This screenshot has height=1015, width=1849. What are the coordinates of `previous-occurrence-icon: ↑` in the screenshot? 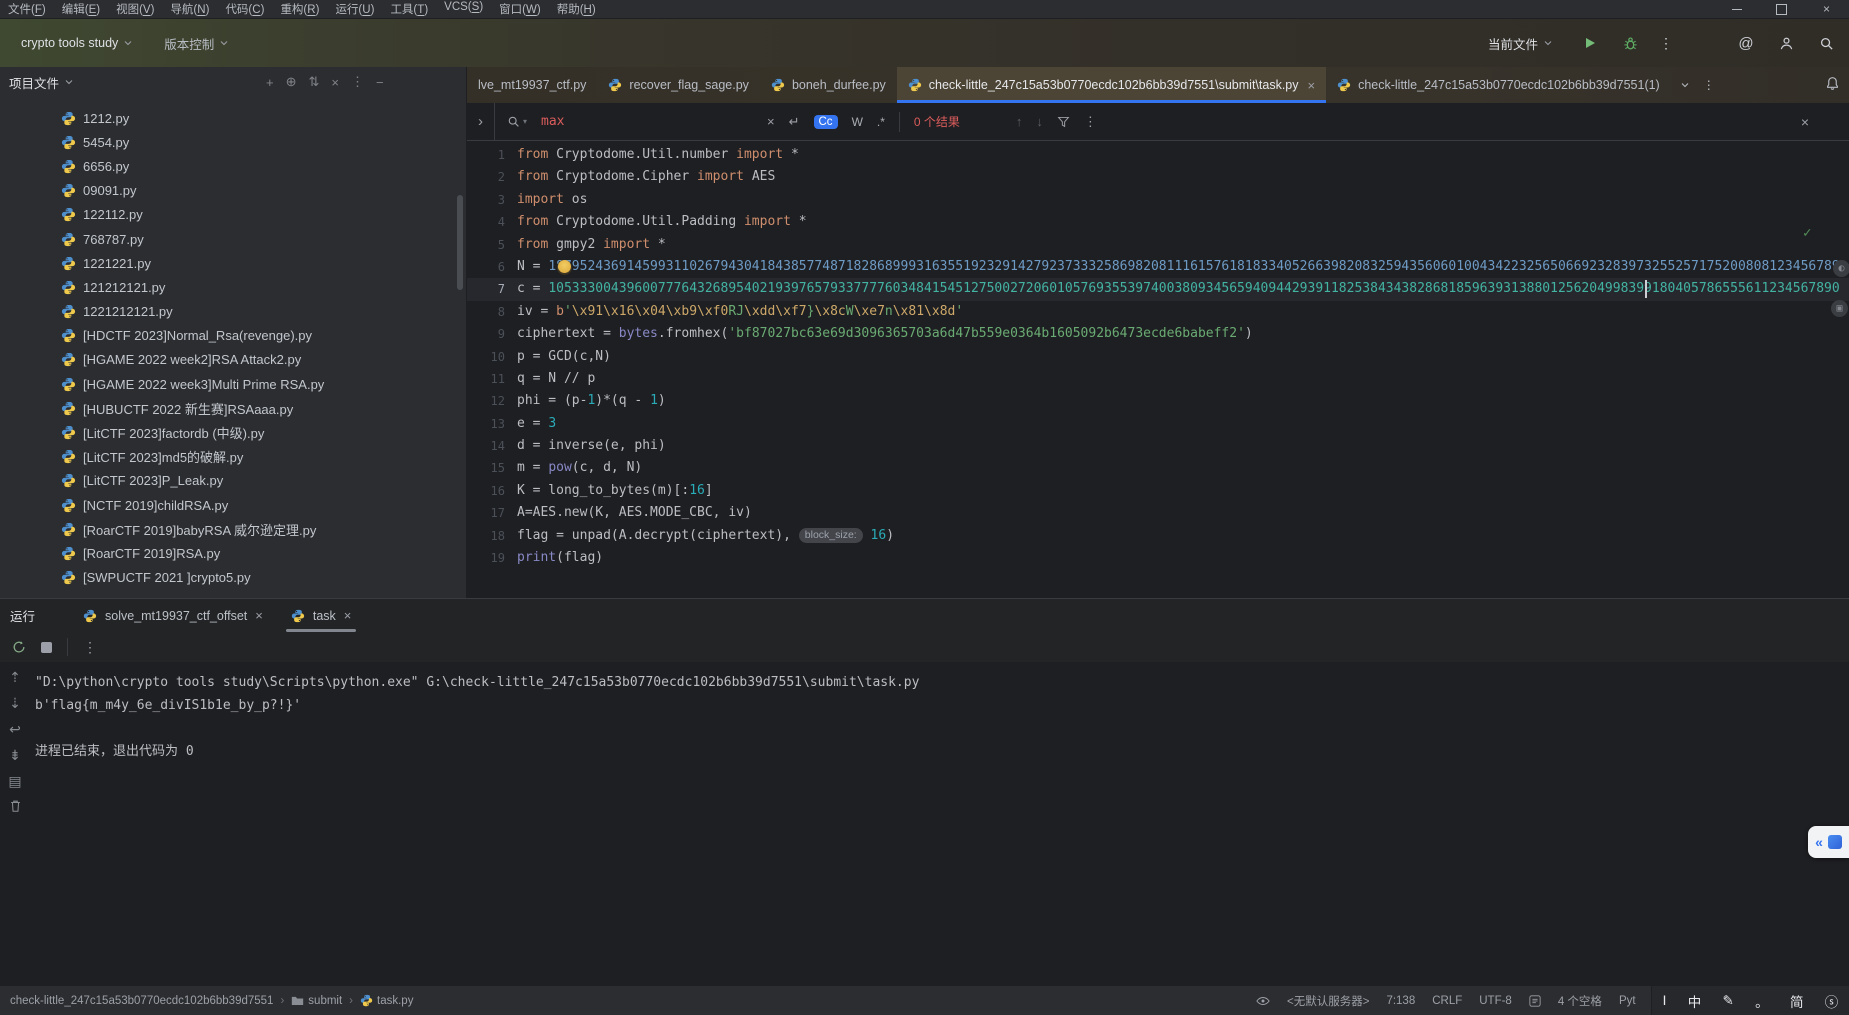 It's located at (1019, 121).